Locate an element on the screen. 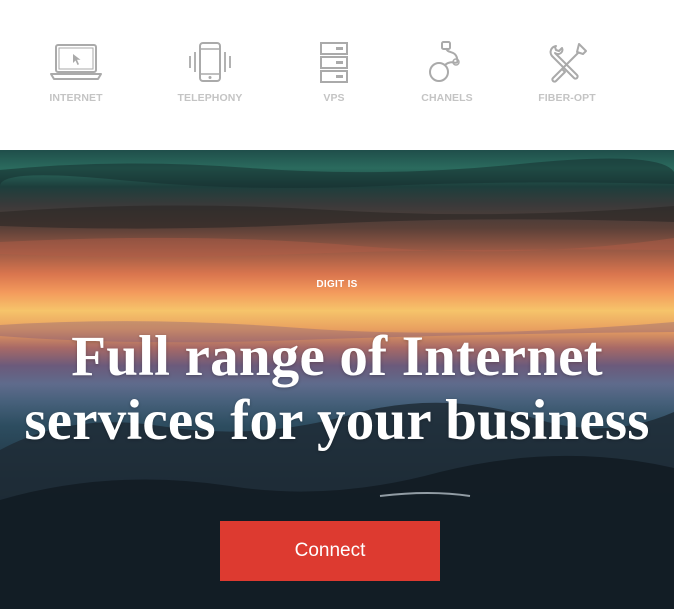  service-label-internet: INTERNET is located at coordinates (76, 98).